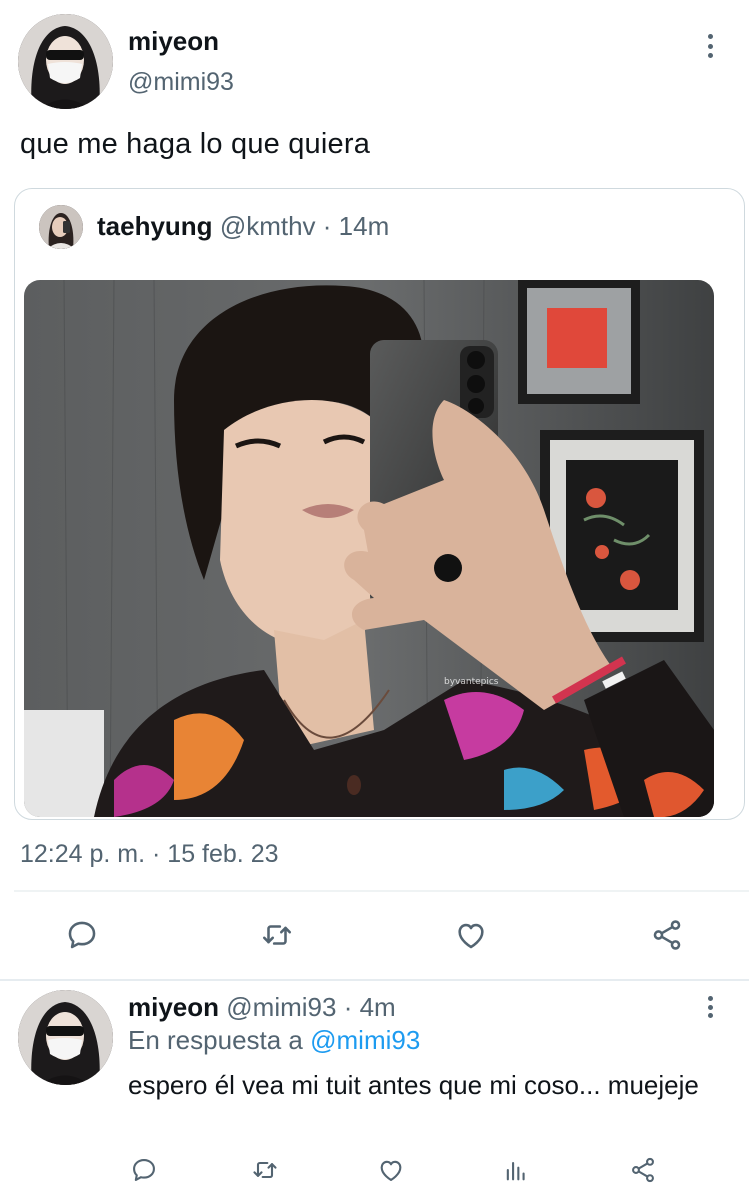 The width and height of the screenshot is (749, 1200). What do you see at coordinates (195, 144) in the screenshot?
I see `tweet-text: que me haga lo que quiera` at bounding box center [195, 144].